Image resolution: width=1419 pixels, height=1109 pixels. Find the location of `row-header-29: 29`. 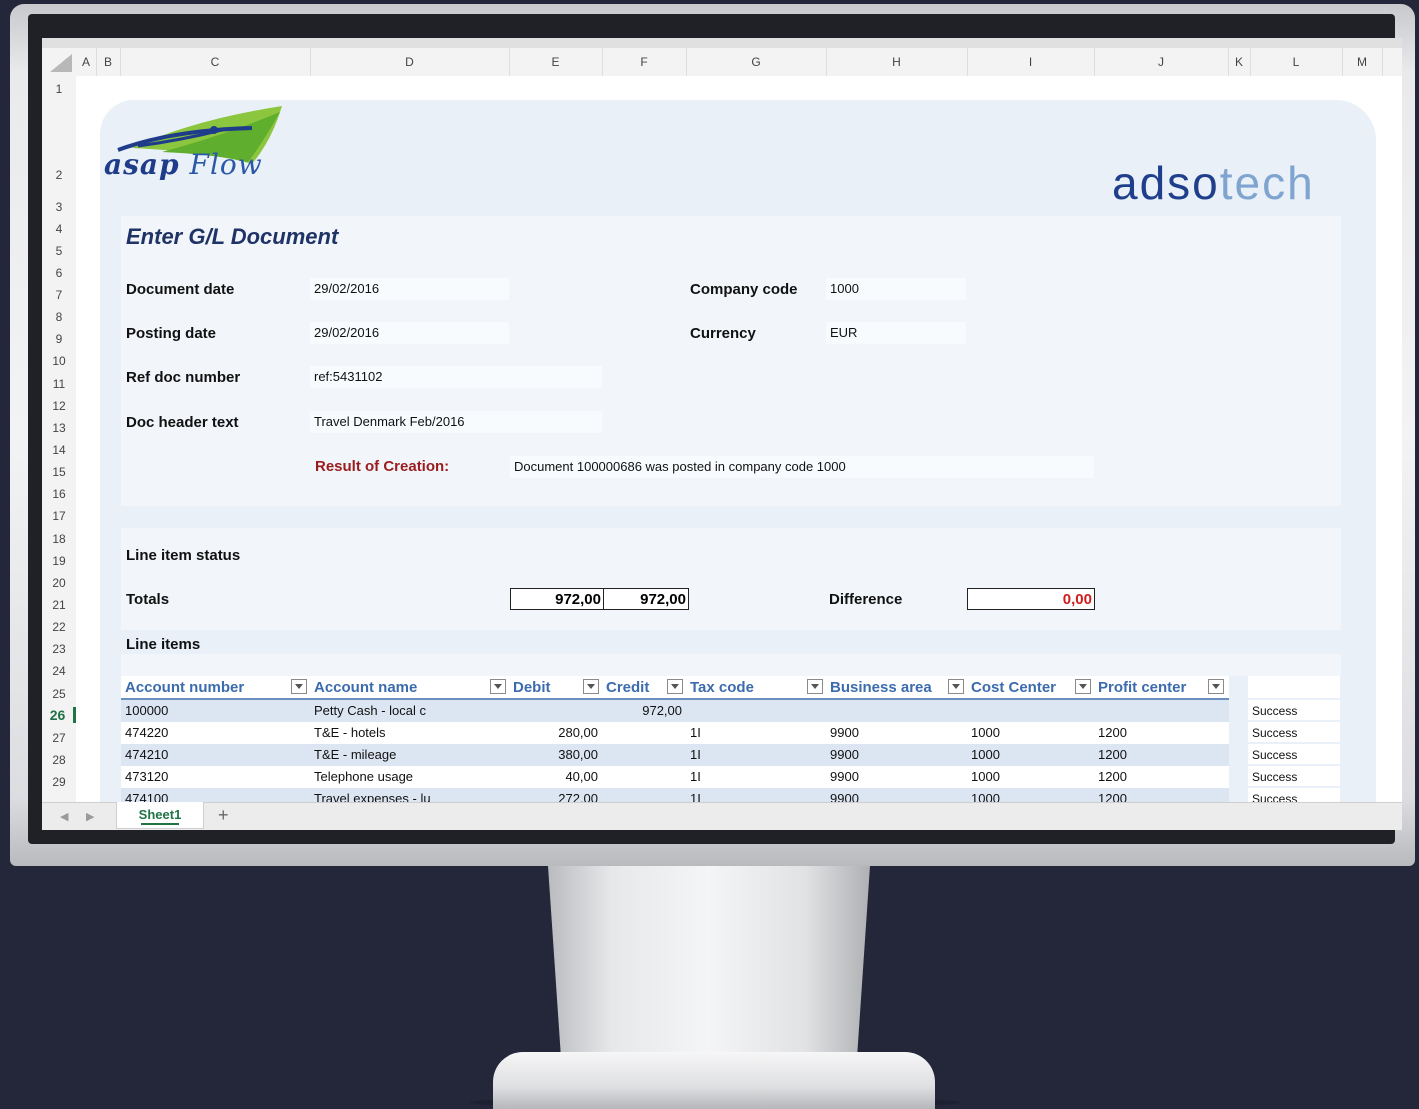

row-header-29: 29 is located at coordinates (59, 782).